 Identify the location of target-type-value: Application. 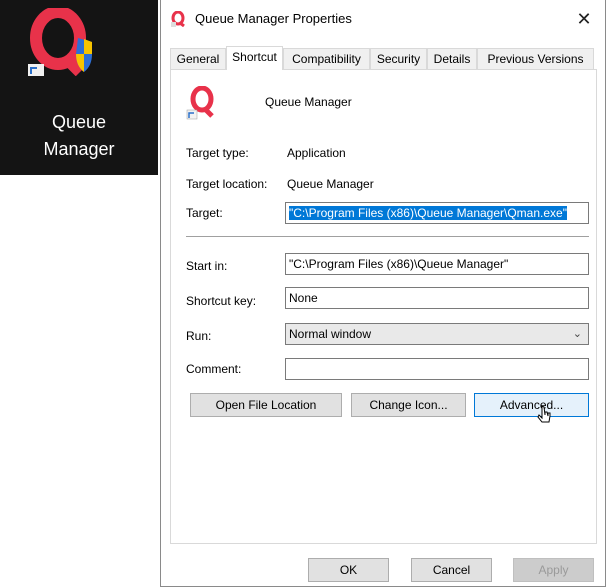
(316, 153).